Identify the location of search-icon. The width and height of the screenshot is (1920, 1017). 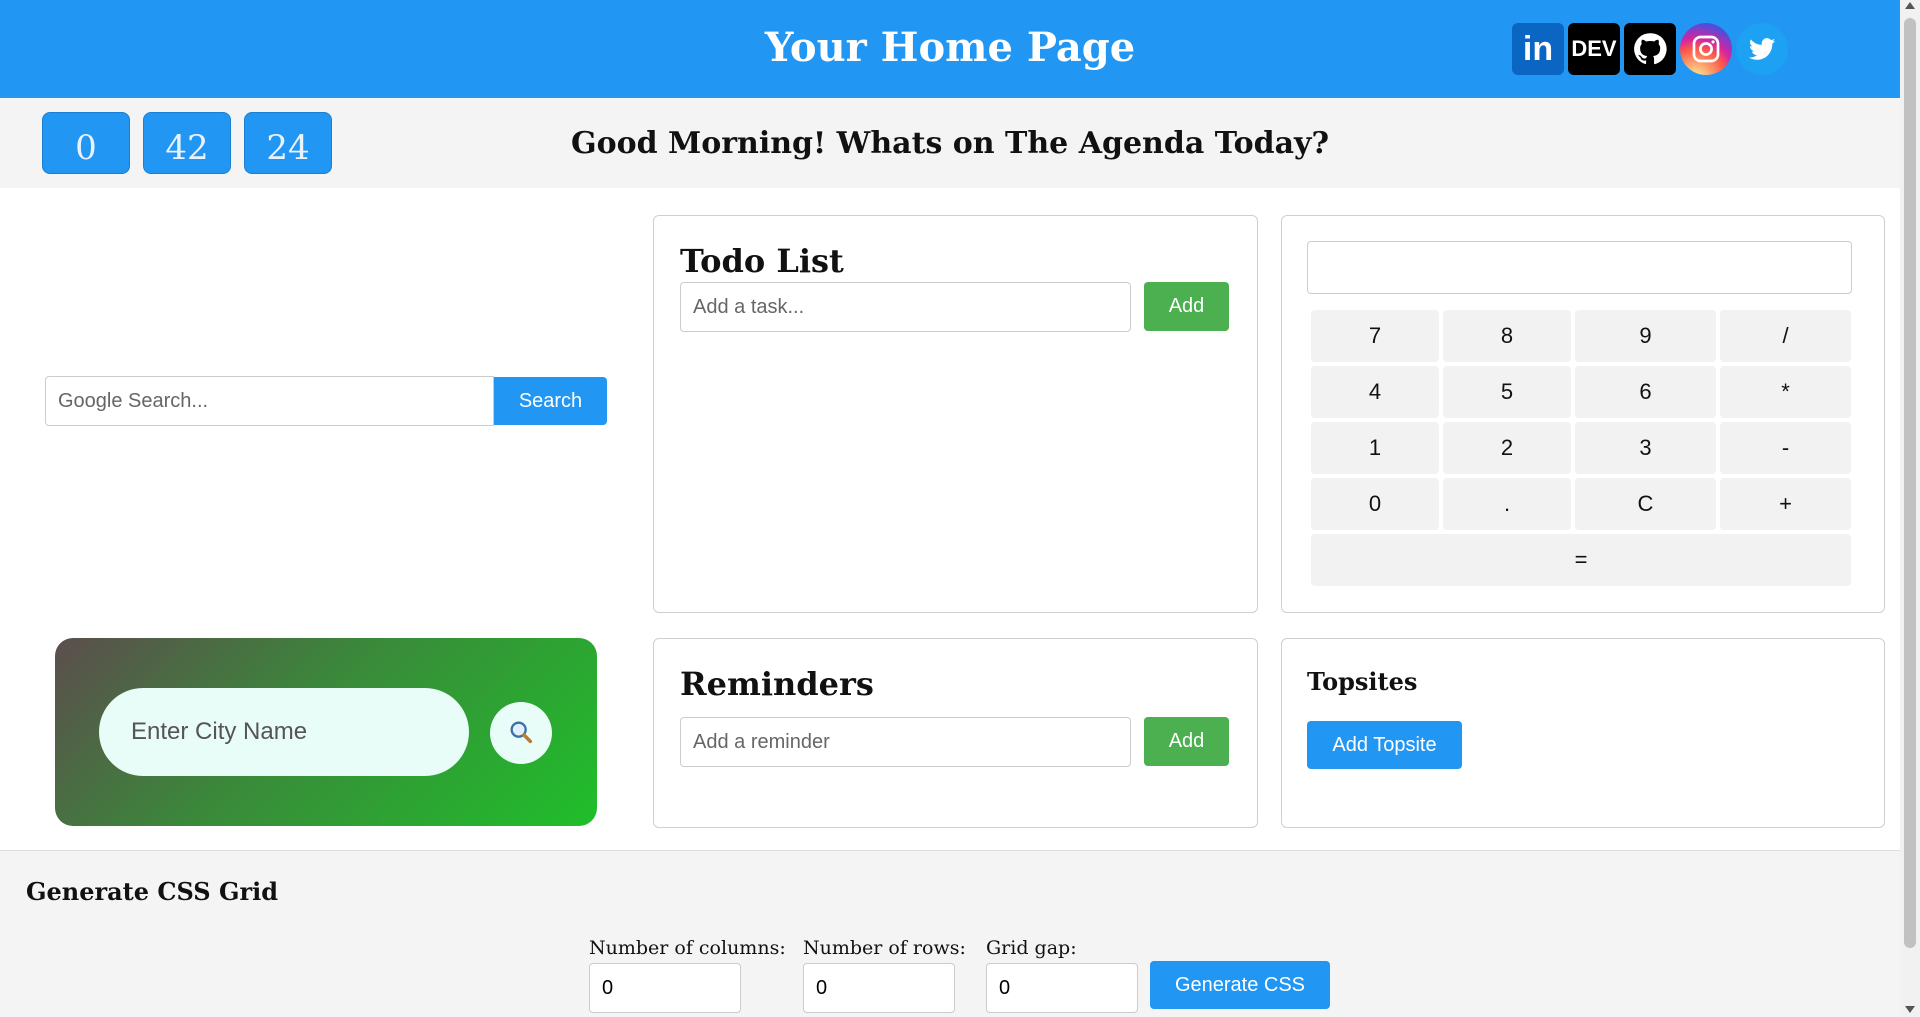
(521, 733).